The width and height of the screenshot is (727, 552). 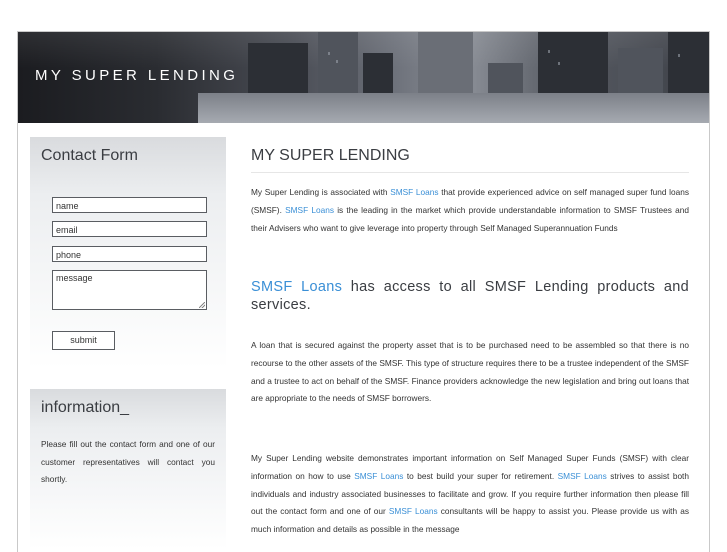 What do you see at coordinates (129, 290) in the screenshot?
I see `message-field: message` at bounding box center [129, 290].